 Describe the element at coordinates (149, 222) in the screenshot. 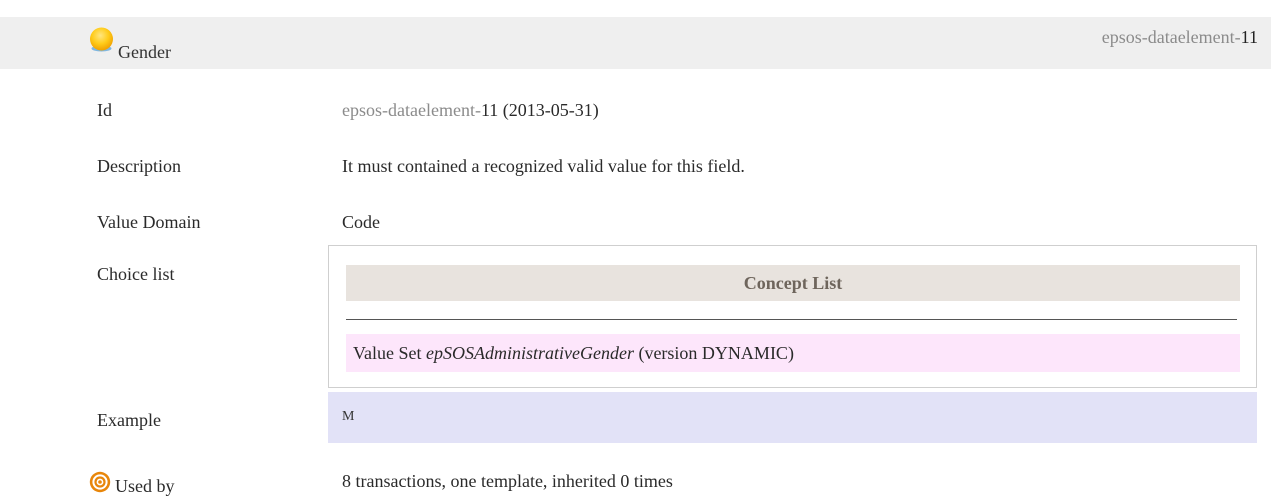

I see `value-domain-label: Value Domain` at that location.